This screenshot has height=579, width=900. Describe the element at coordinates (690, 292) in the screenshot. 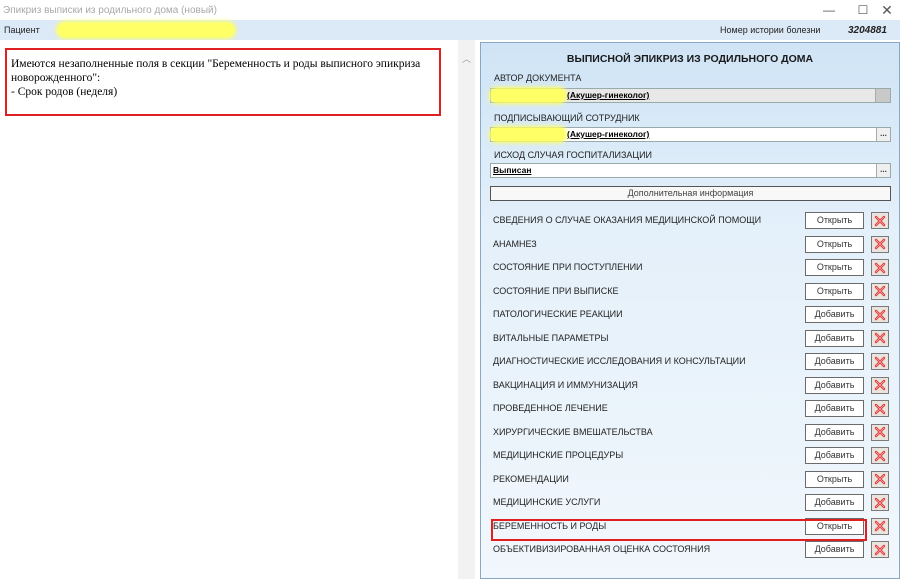

I see `section-row: СОСТОЯНИЕ ПРИ ВЫПИСКЕ Открыть` at that location.